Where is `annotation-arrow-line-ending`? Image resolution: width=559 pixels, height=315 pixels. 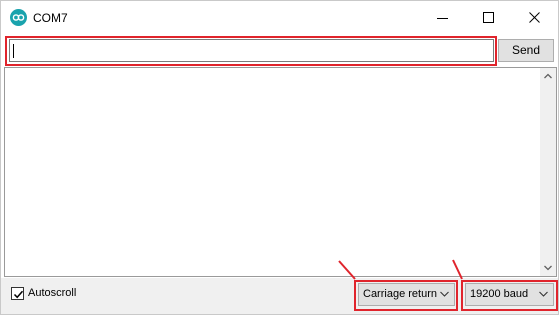 annotation-arrow-line-ending is located at coordinates (347, 270).